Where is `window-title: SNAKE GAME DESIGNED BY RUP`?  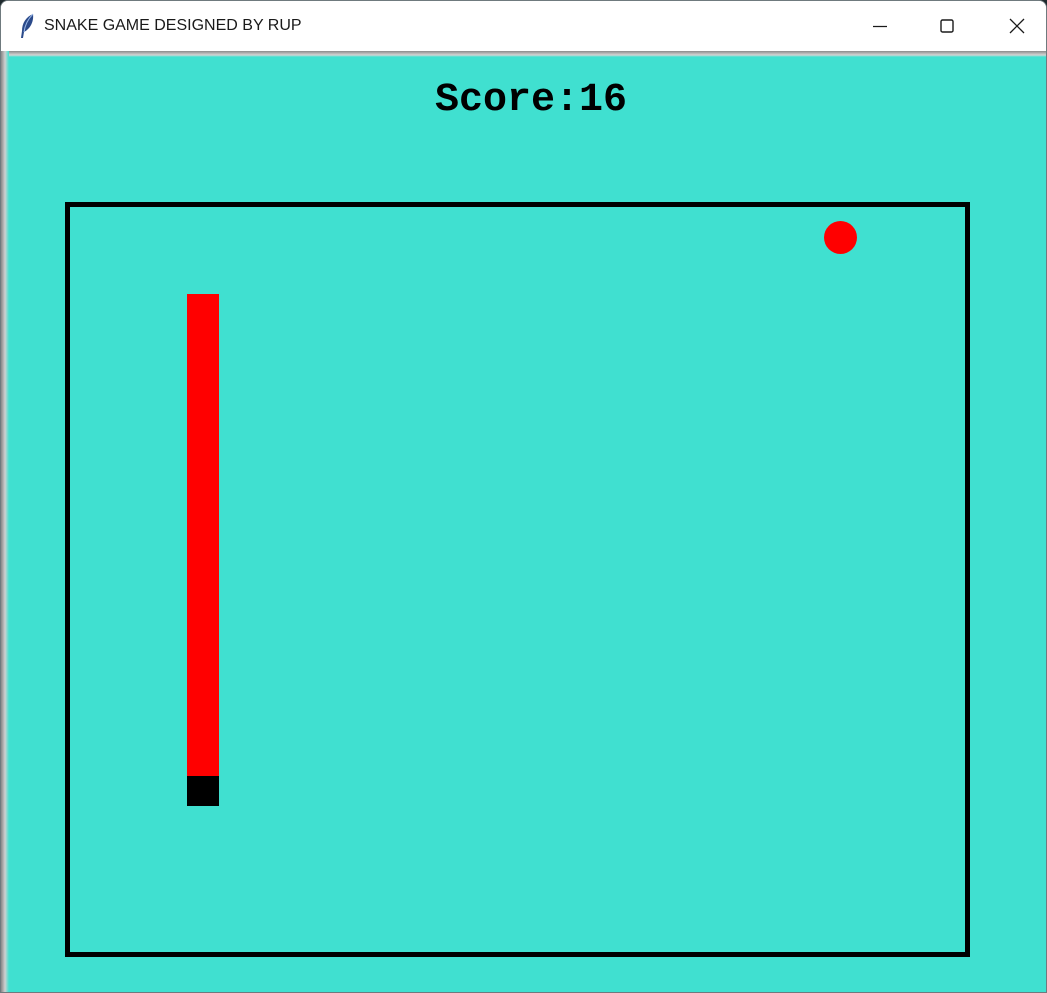
window-title: SNAKE GAME DESIGNED BY RUP is located at coordinates (173, 25).